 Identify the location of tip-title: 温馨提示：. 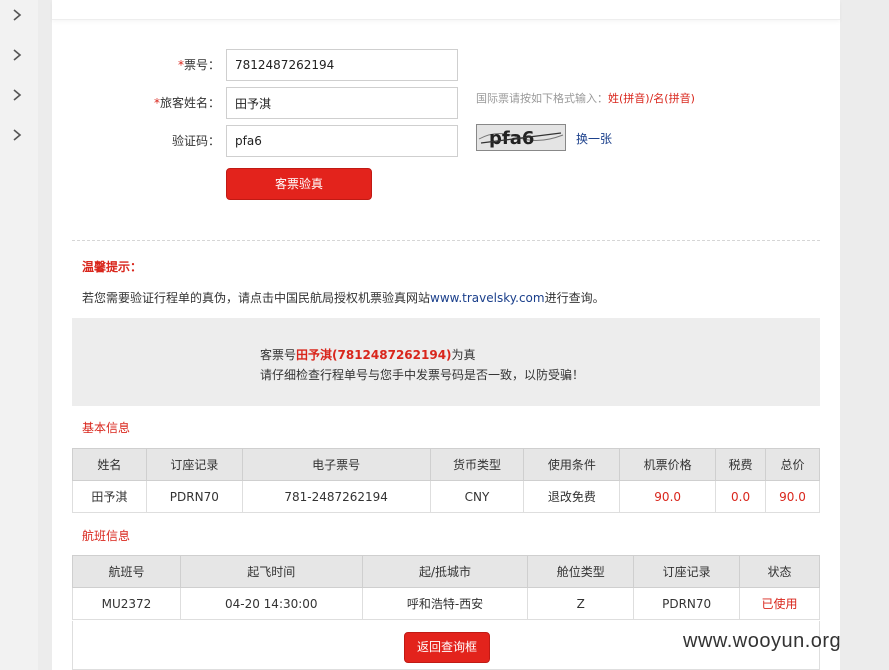
(112, 267).